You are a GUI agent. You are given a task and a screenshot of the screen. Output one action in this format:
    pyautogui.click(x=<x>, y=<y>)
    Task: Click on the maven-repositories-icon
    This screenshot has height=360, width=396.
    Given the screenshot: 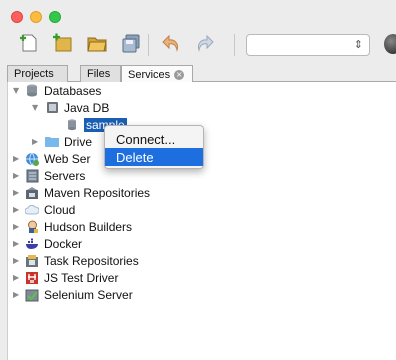 What is the action you would take?
    pyautogui.click(x=32, y=193)
    